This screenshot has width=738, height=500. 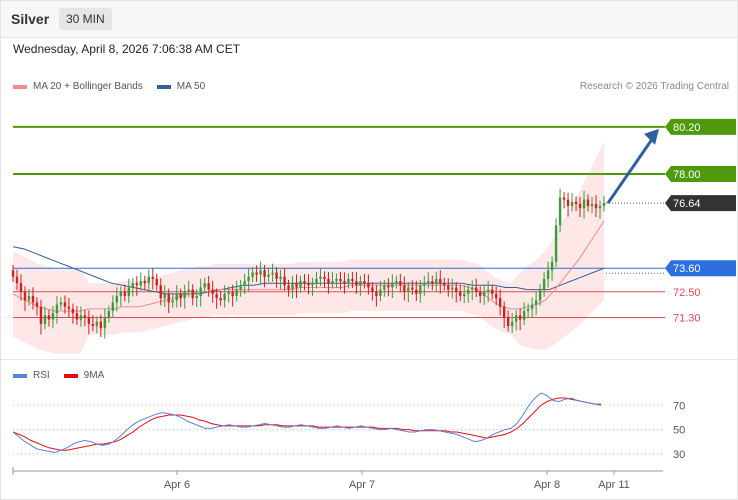 What do you see at coordinates (687, 128) in the screenshot?
I see `level-label: 80.20` at bounding box center [687, 128].